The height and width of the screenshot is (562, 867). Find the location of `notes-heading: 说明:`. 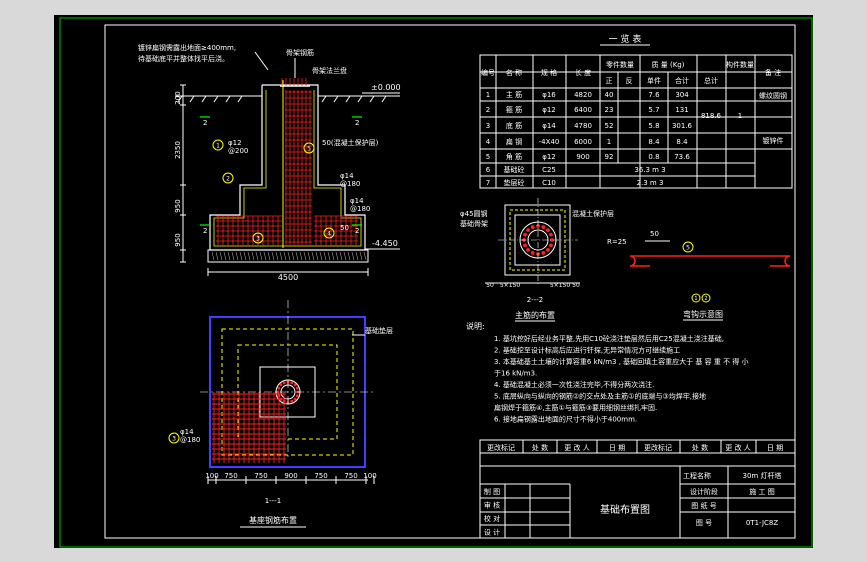

notes-heading: 说明: is located at coordinates (475, 326).